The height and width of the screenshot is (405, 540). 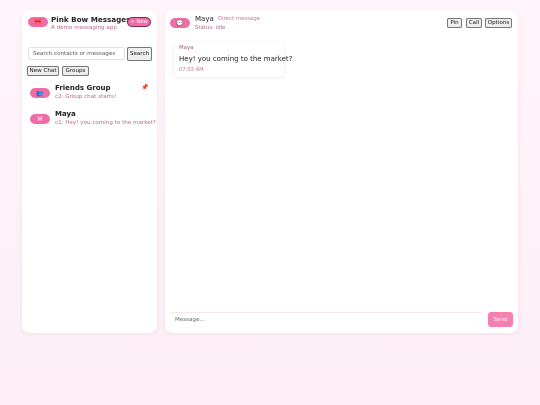 I want to click on contact-preview: c2: Group chat starts!, so click(x=86, y=97).